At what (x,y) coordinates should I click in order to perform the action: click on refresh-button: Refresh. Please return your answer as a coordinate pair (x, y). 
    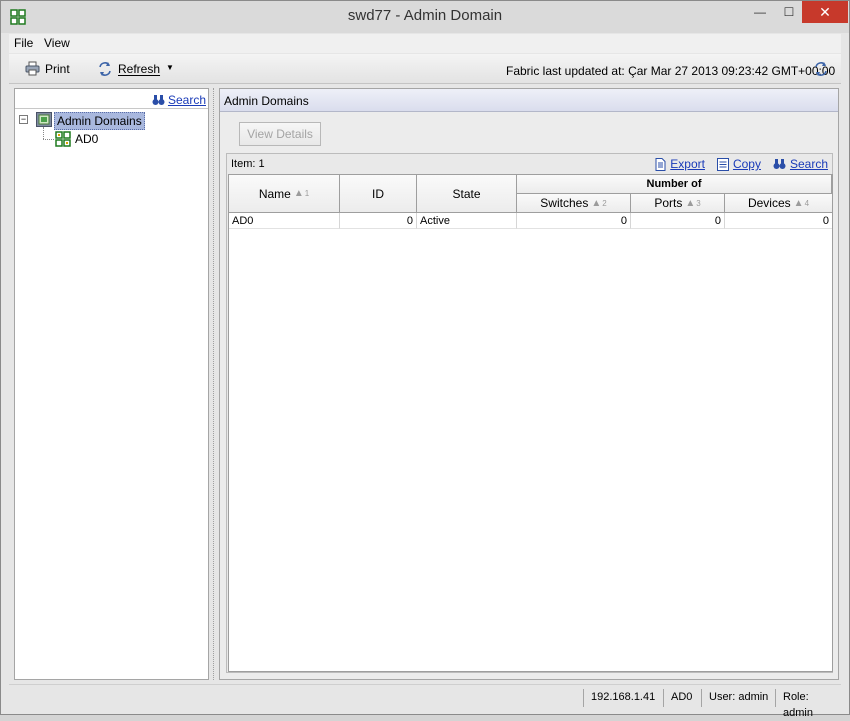
    Looking at the image, I should click on (128, 69).